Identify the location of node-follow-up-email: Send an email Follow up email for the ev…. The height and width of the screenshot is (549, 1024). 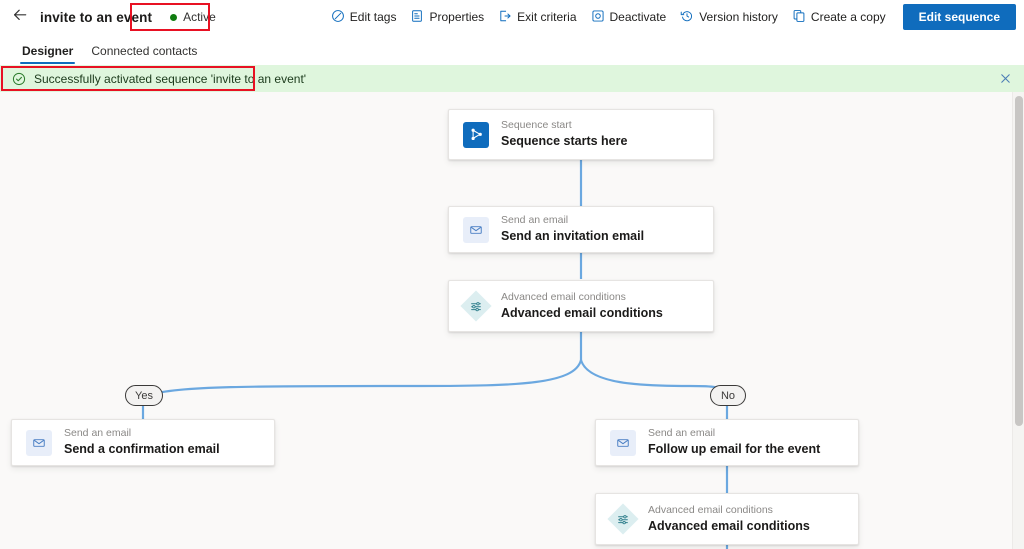
(727, 442).